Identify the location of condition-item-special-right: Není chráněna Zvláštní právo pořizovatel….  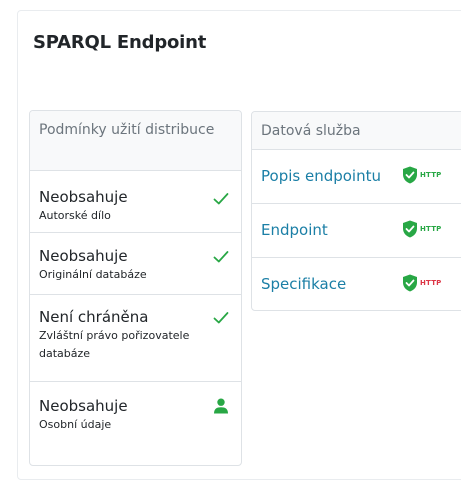
(135, 338).